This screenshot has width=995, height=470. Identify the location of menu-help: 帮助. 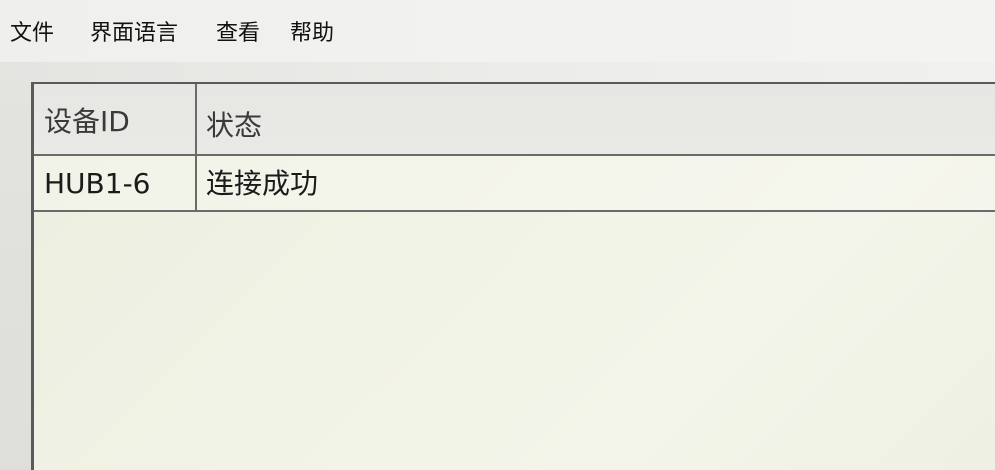
(312, 34).